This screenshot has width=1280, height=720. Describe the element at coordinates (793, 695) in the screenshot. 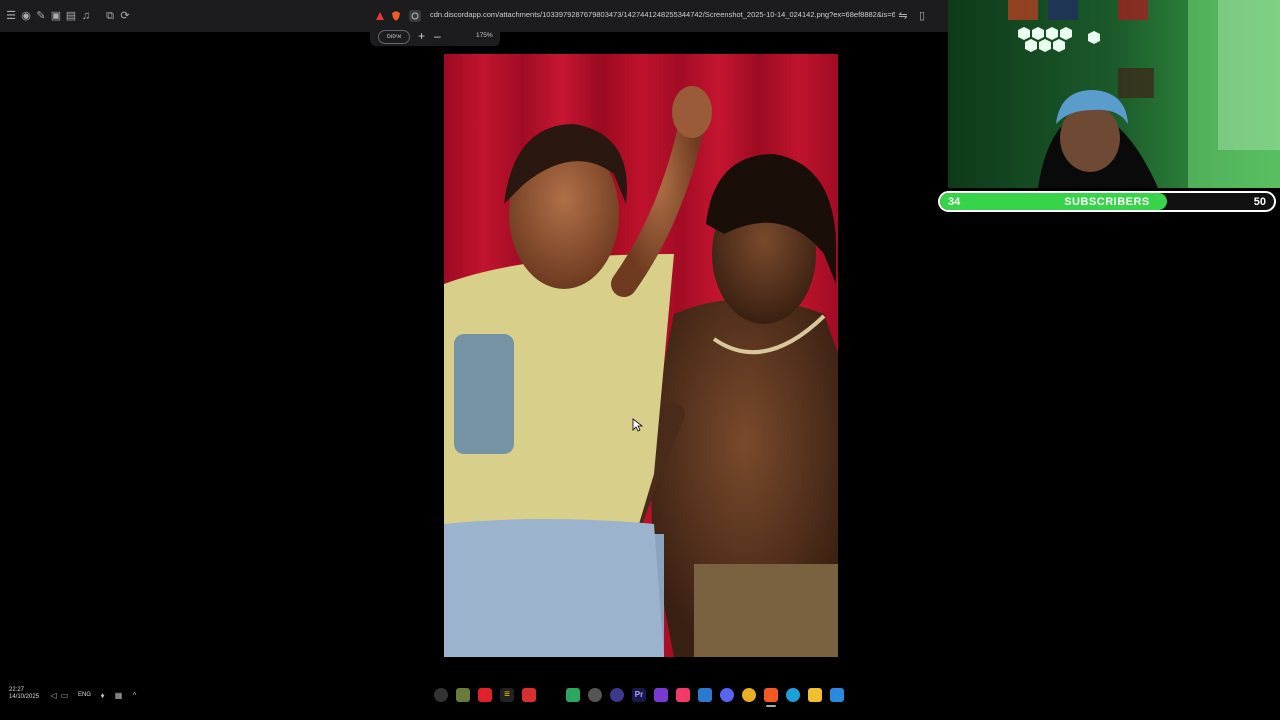

I see `edge-app-icon` at that location.